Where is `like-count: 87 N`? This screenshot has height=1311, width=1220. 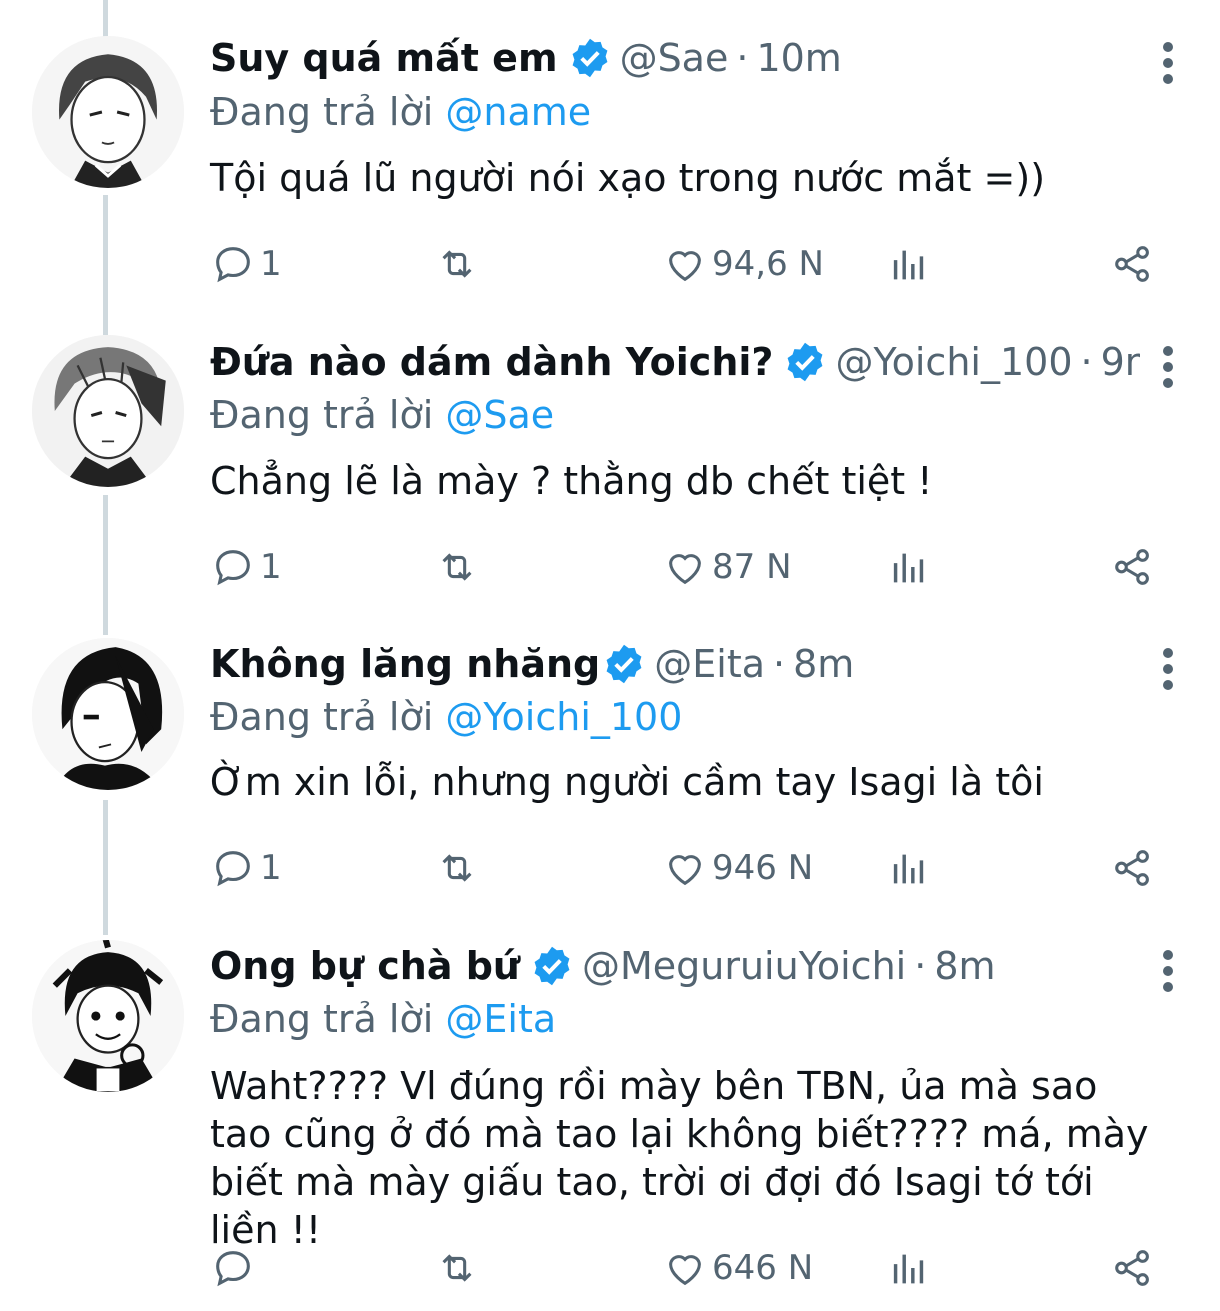 like-count: 87 N is located at coordinates (752, 567).